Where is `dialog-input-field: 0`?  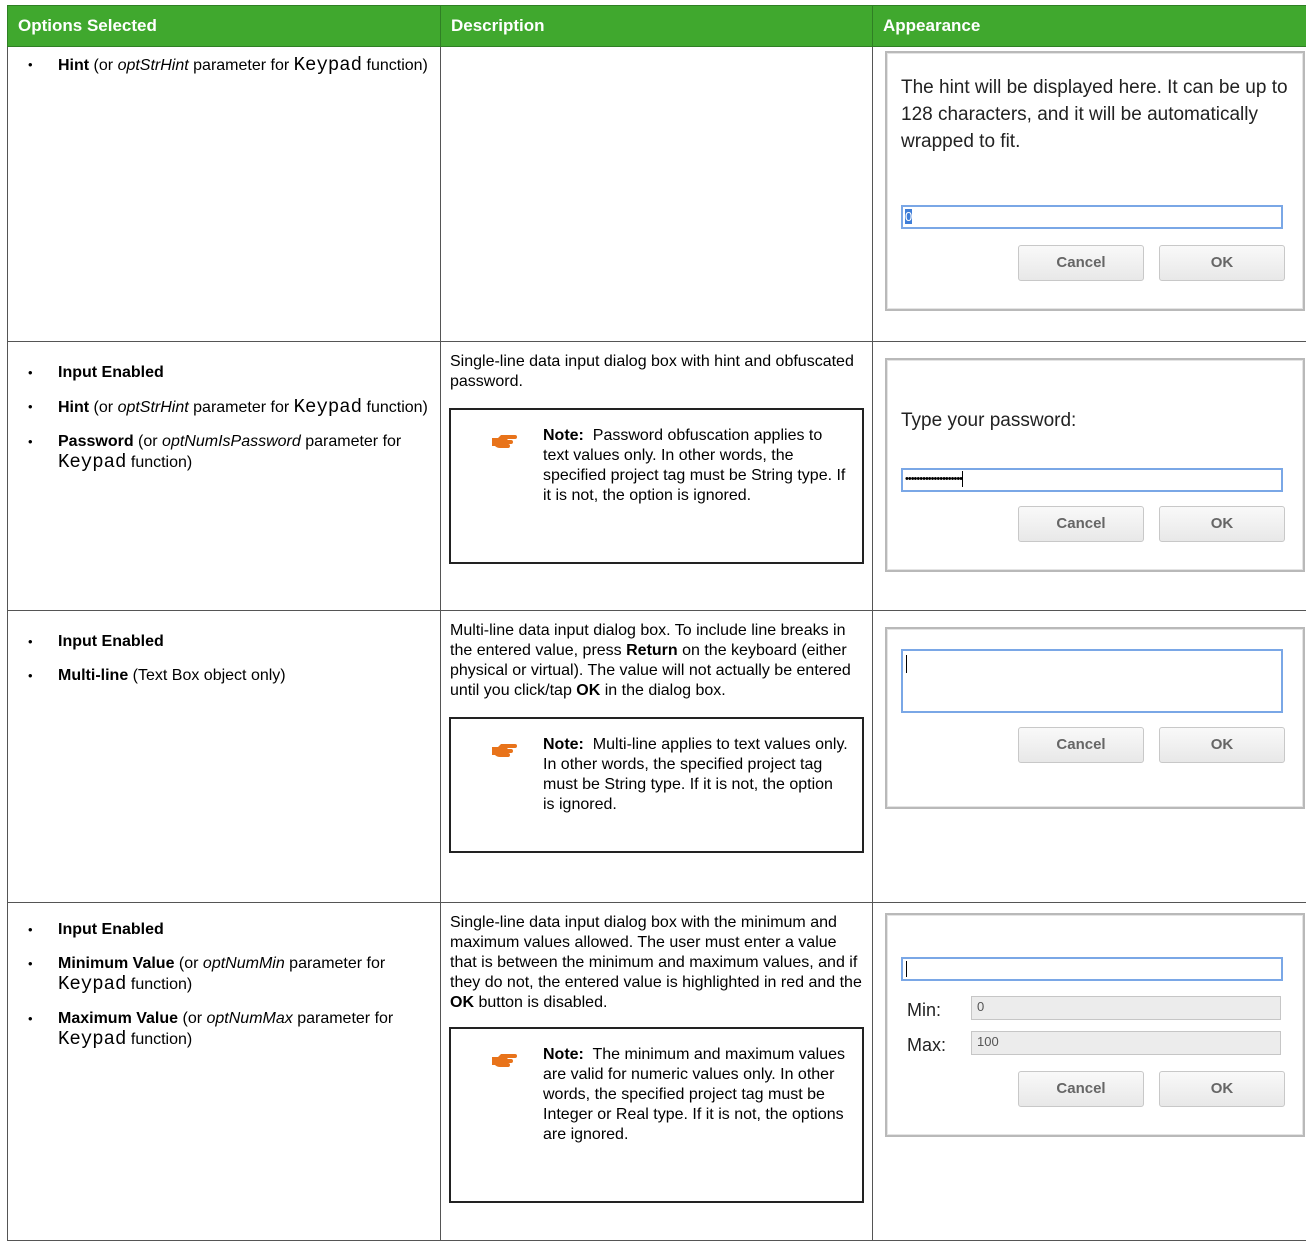 dialog-input-field: 0 is located at coordinates (1092, 217).